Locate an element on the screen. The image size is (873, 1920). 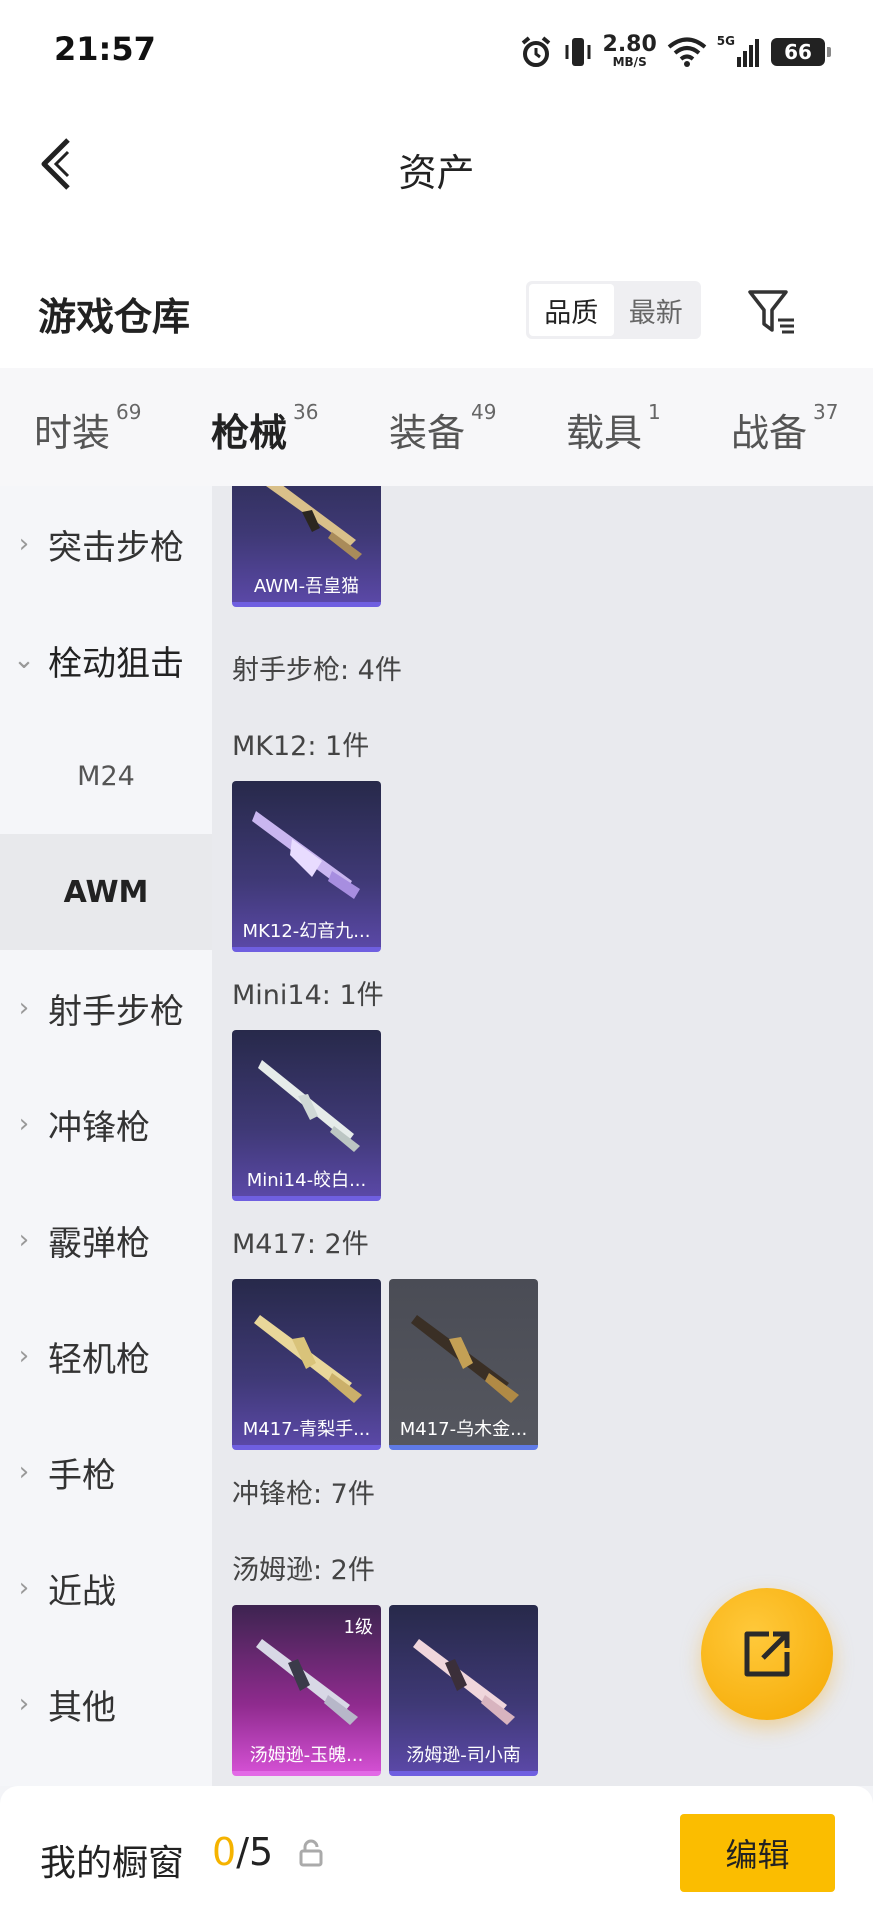
sidebar-item-label: M24 is located at coordinates (106, 776).